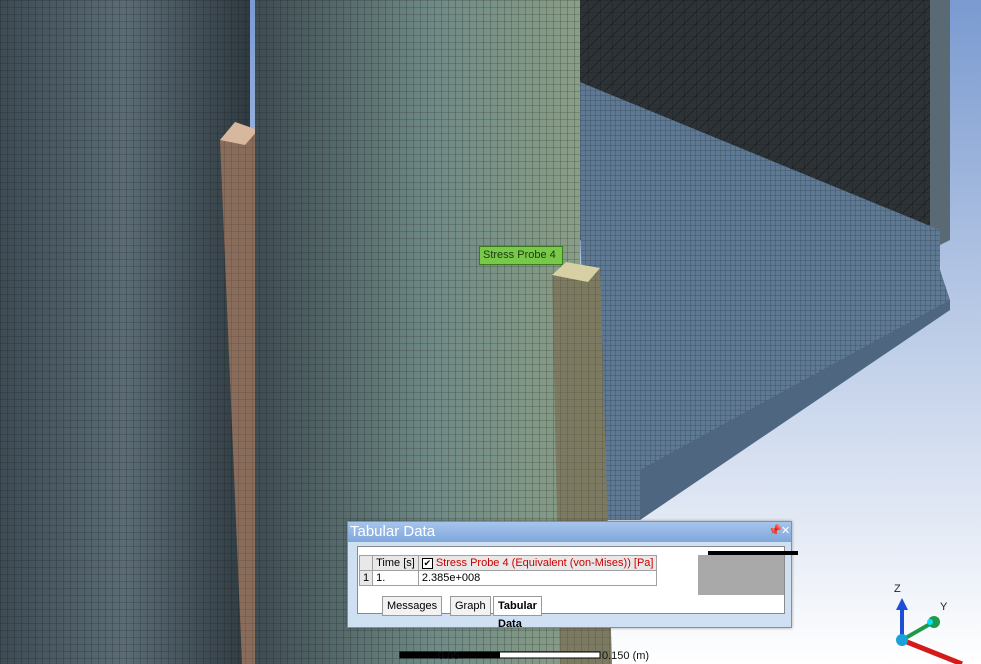 This screenshot has height=664, width=981. I want to click on table-row: 1 1. 2.385e+008, so click(508, 578).